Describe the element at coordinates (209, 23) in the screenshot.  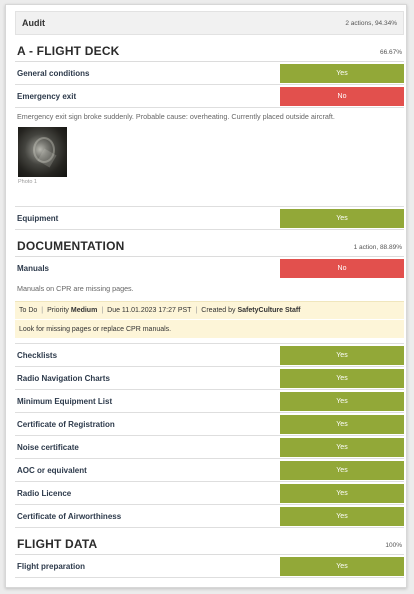
I see `audit-summary-bar: Audit 2 actions, 94.34%` at that location.